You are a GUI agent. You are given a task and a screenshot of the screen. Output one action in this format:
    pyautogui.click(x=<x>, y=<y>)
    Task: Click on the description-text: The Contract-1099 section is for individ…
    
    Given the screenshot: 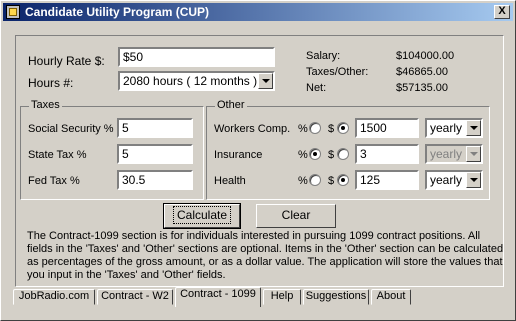 What is the action you would take?
    pyautogui.click(x=265, y=255)
    